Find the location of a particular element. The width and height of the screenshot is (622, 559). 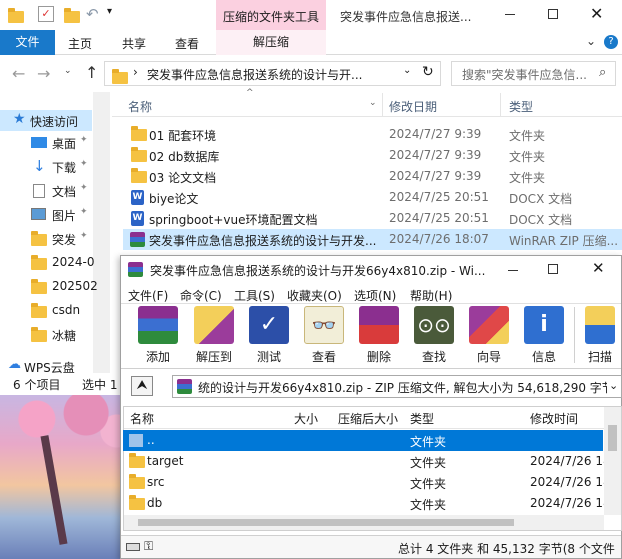

winrar-column-modified: 修改时间 is located at coordinates (554, 418).